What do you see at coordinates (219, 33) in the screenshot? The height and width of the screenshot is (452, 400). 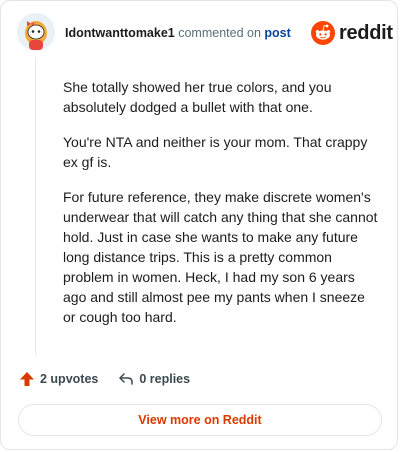 I see `action-text: commented on` at bounding box center [219, 33].